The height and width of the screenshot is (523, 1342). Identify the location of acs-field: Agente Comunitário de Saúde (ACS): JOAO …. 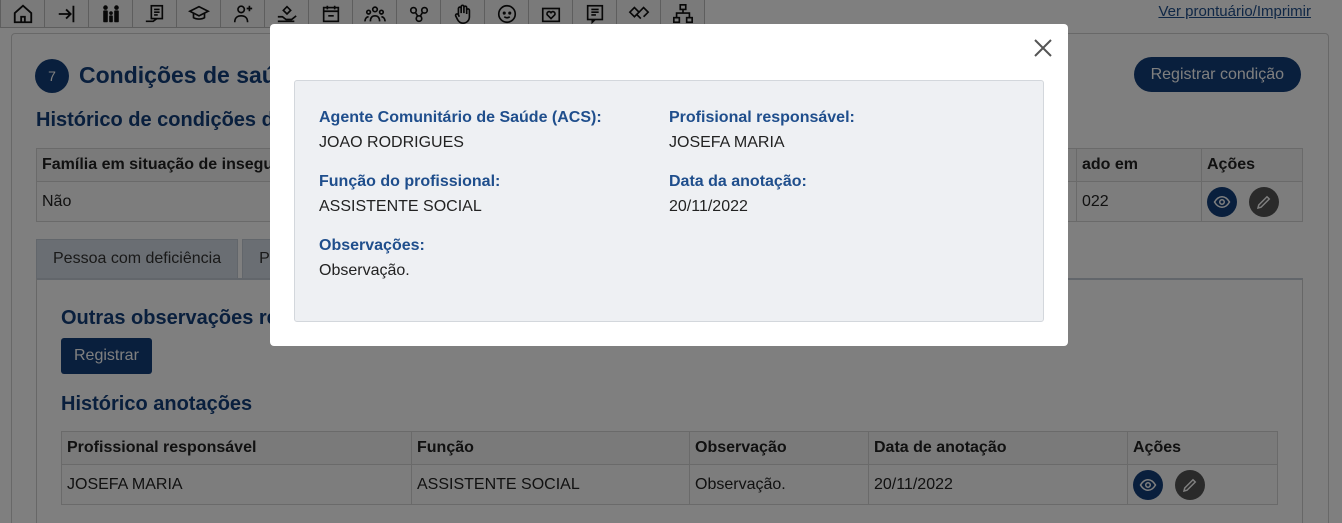
(460, 130).